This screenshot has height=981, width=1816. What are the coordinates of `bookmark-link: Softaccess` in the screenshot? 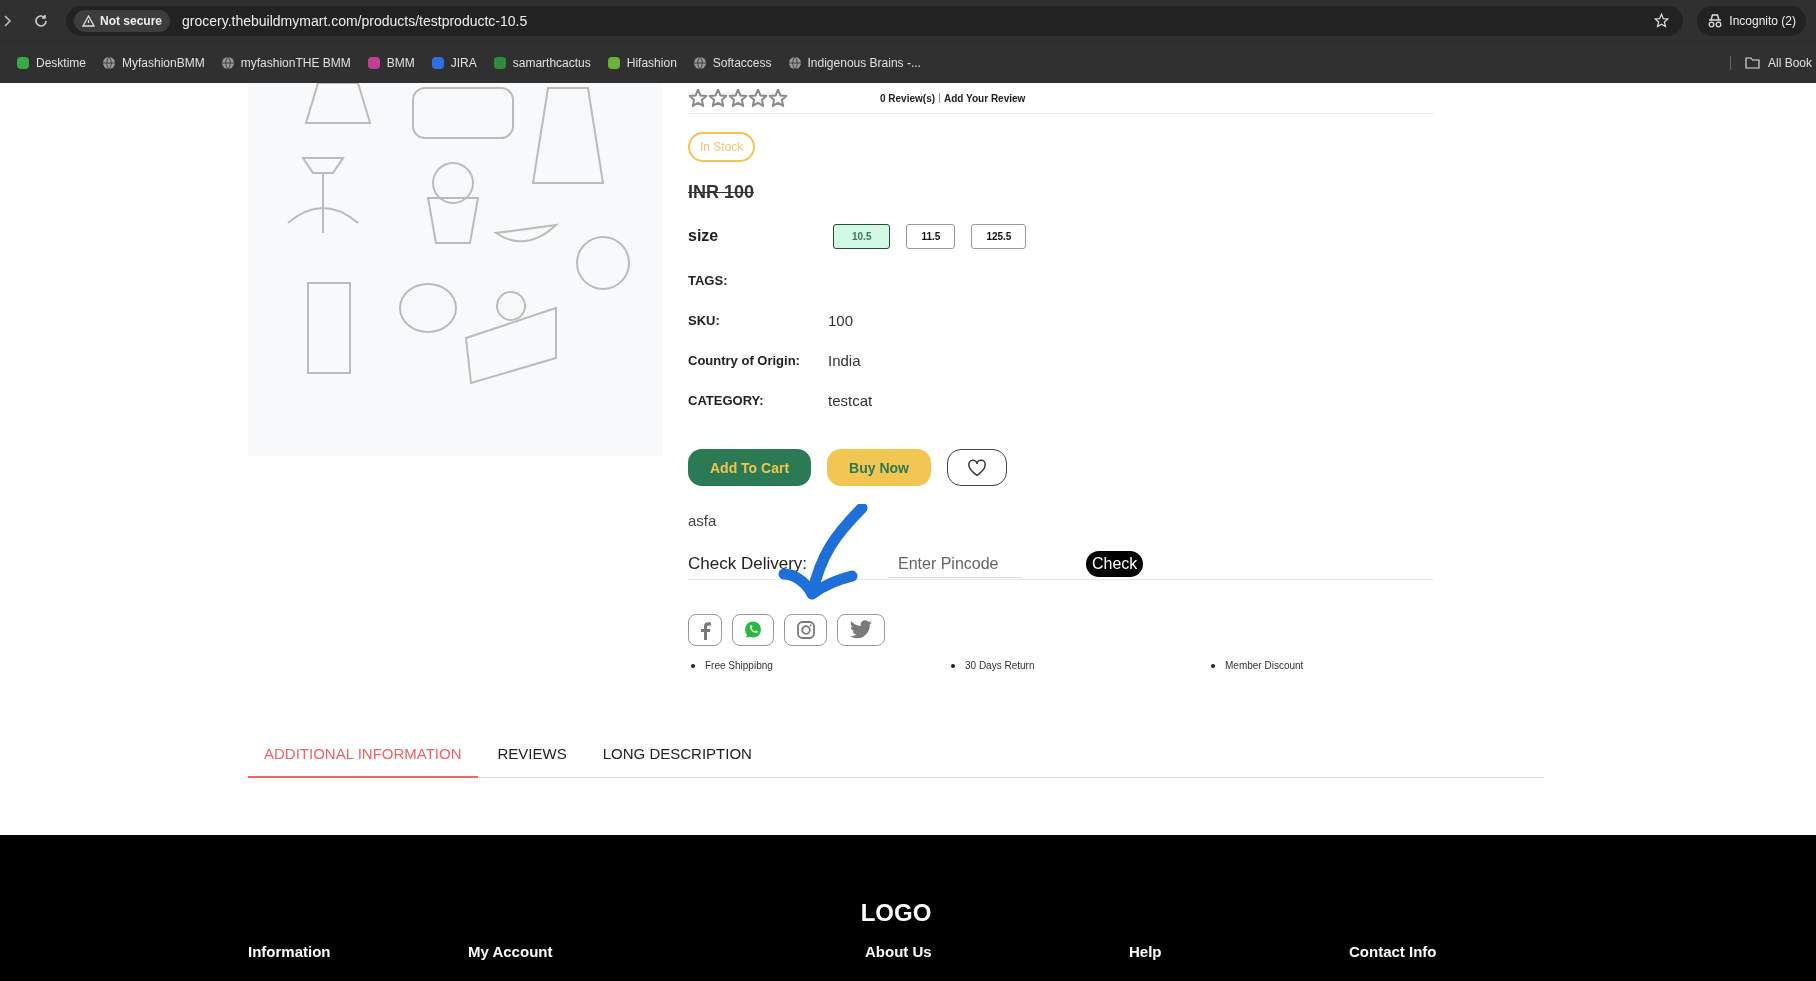 It's located at (732, 62).